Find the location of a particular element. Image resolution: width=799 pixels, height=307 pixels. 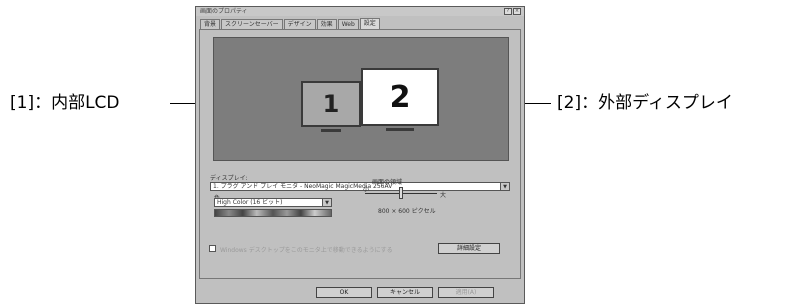

extend-desktop-label: Windows デスクトップをこのモニタ上で移動できるようにする is located at coordinates (306, 250).